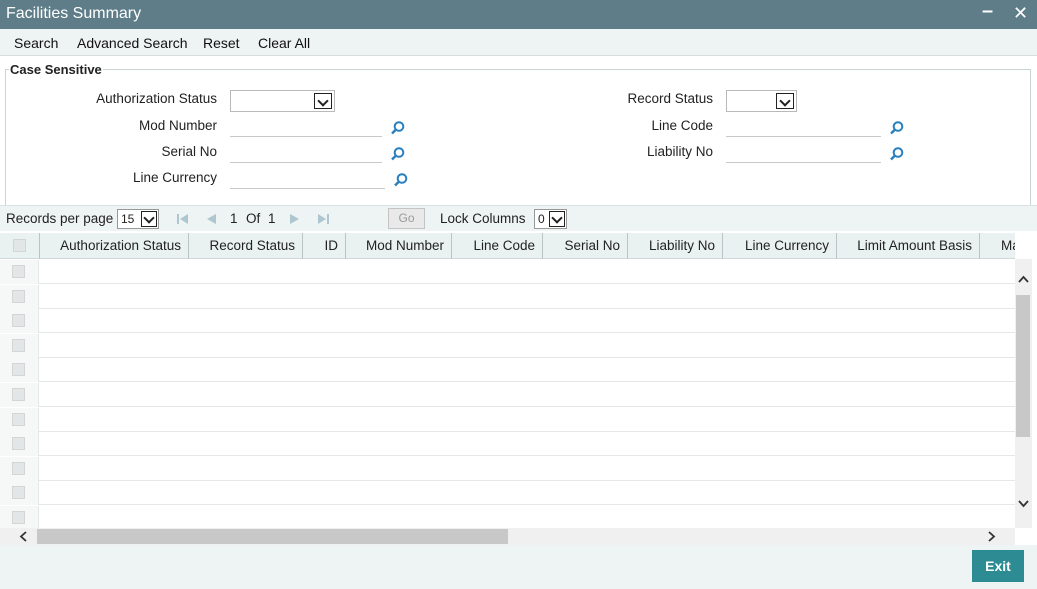 This screenshot has height=589, width=1037. I want to click on scroll-down-icon, so click(1023, 503).